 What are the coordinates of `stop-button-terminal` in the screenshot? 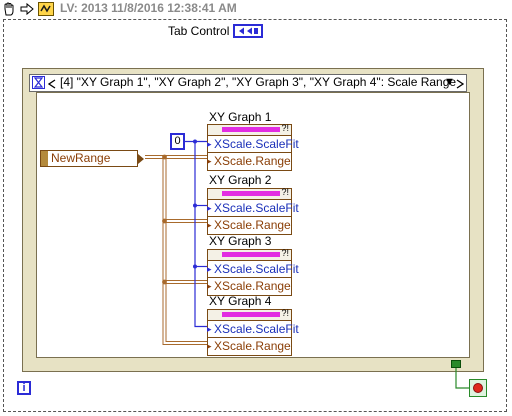 It's located at (478, 388).